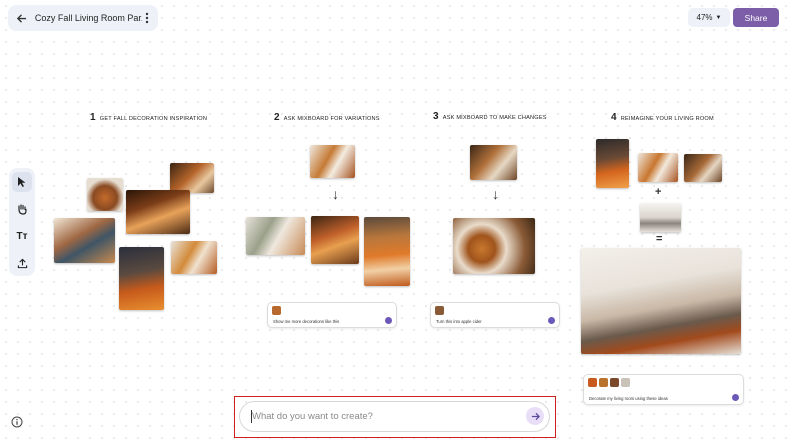 Image resolution: width=790 pixels, height=443 pixels. What do you see at coordinates (493, 162) in the screenshot?
I see `step3-source-image` at bounding box center [493, 162].